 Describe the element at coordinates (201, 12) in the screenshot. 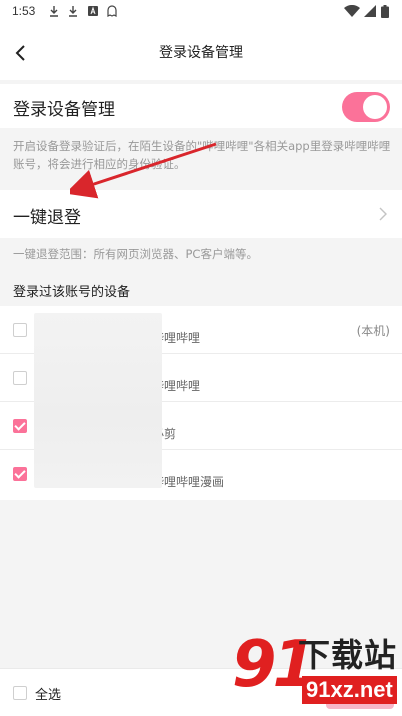

I see `status-bar: 1:53` at that location.